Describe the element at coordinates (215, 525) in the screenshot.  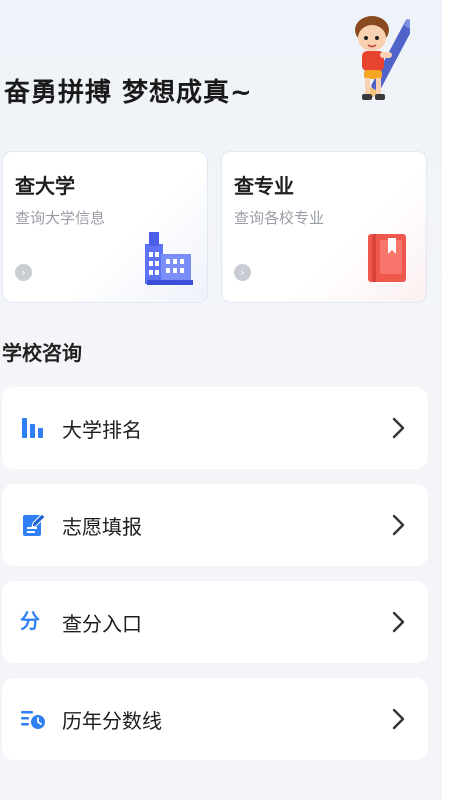
I see `volunteer-application-item: 志愿填报` at that location.